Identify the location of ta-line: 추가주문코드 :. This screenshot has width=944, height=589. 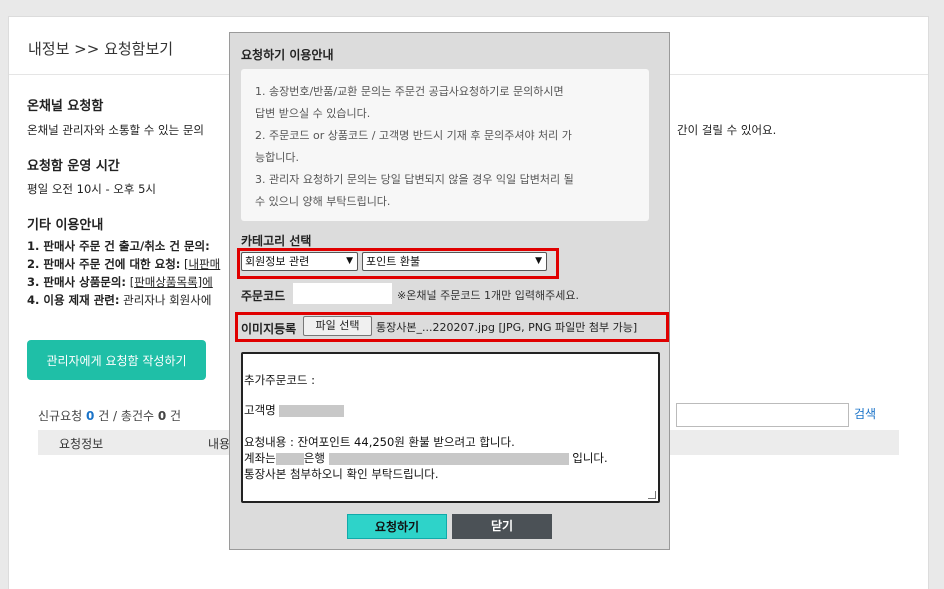
(280, 380).